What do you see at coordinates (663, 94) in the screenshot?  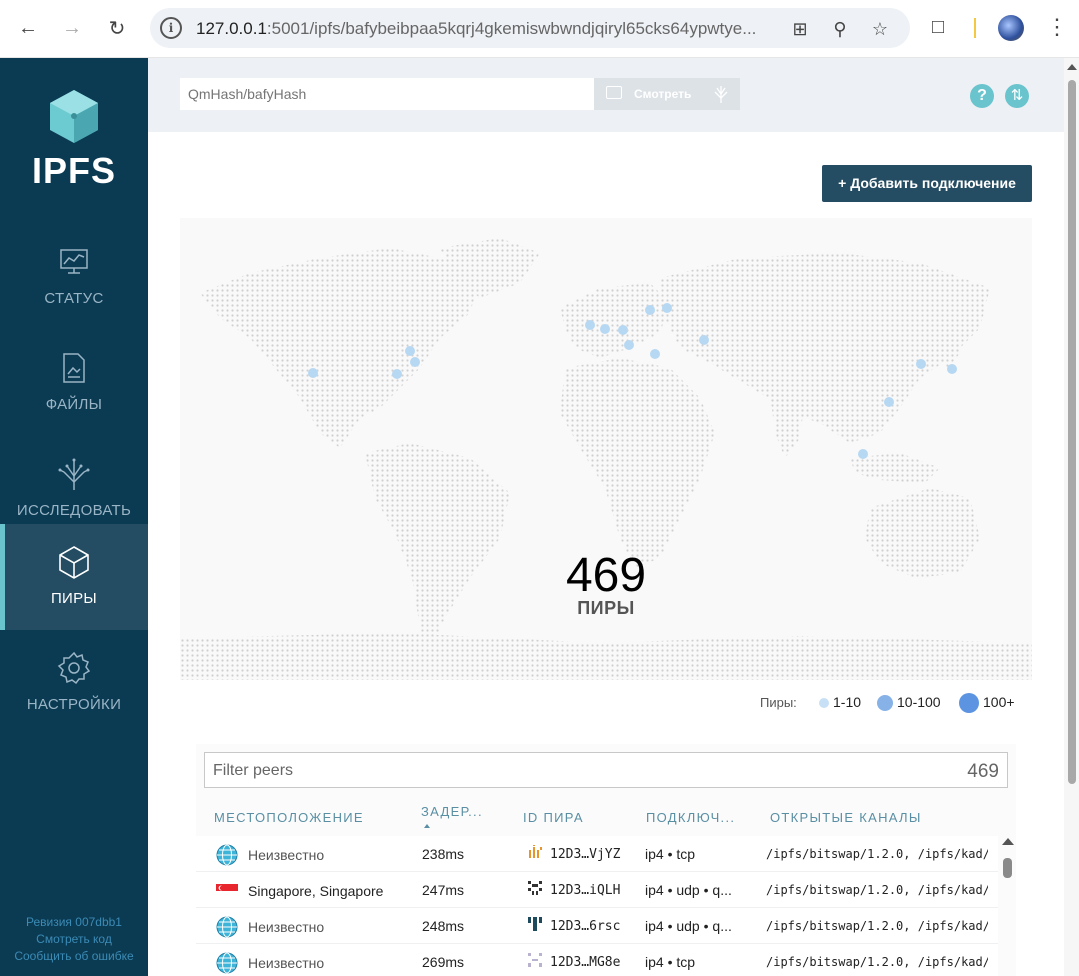 I see `view-button-label: Смотреть` at bounding box center [663, 94].